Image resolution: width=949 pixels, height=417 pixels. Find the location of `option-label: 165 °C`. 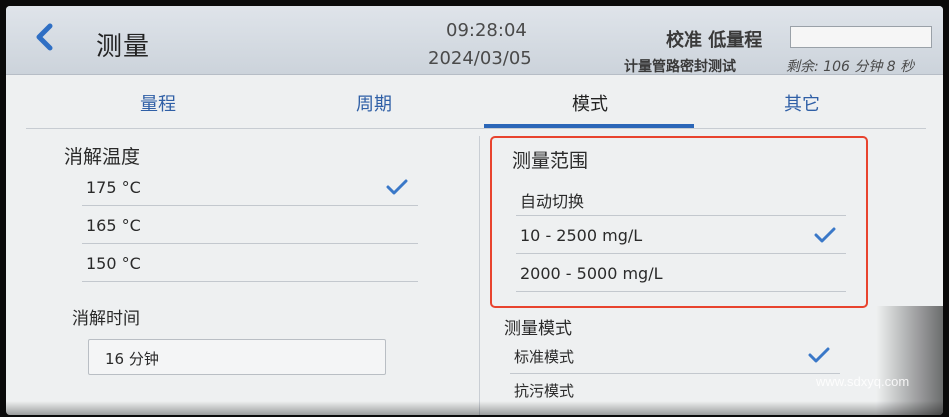

option-label: 165 °C is located at coordinates (113, 225).